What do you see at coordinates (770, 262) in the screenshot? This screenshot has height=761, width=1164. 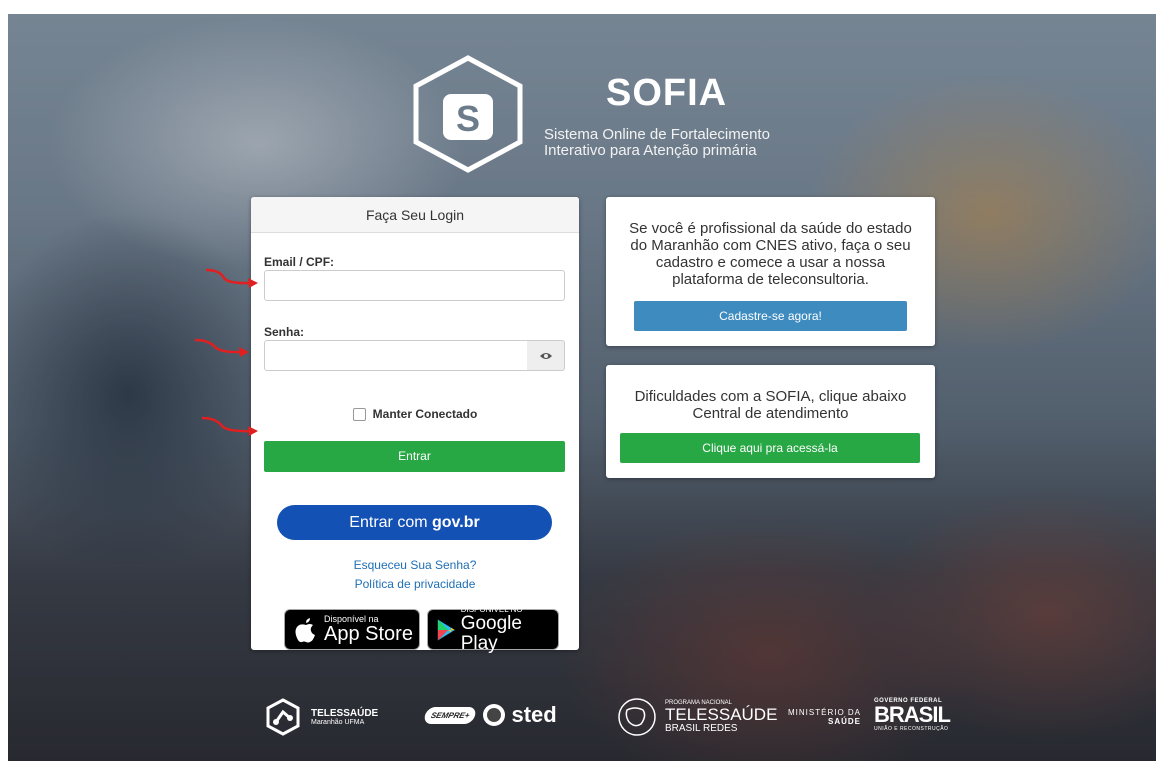 I see `signup-text-line3: cadastro e comece a usar a nossa` at bounding box center [770, 262].